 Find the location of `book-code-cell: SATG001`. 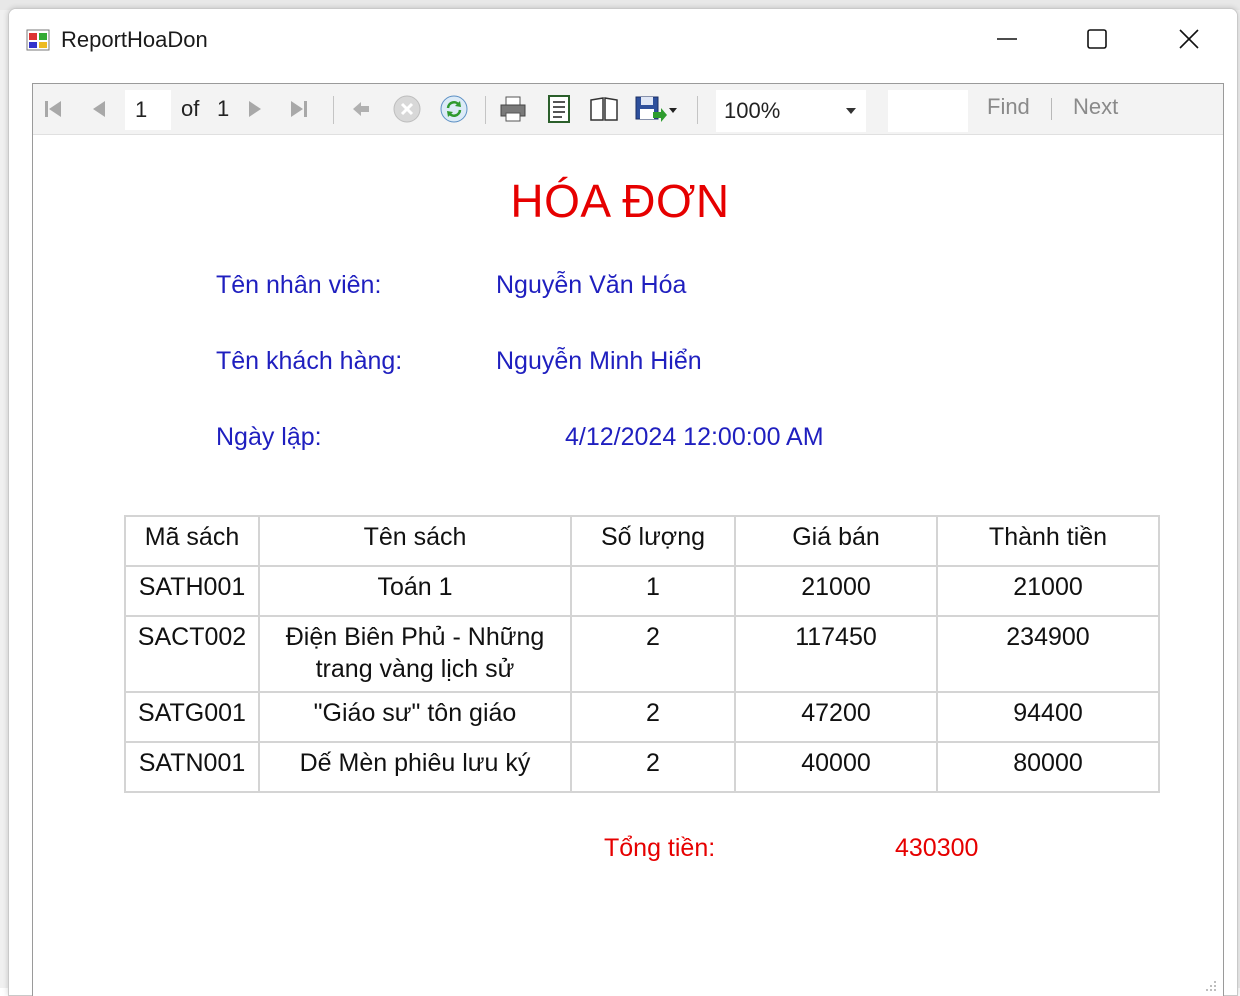

book-code-cell: SATG001 is located at coordinates (192, 717).